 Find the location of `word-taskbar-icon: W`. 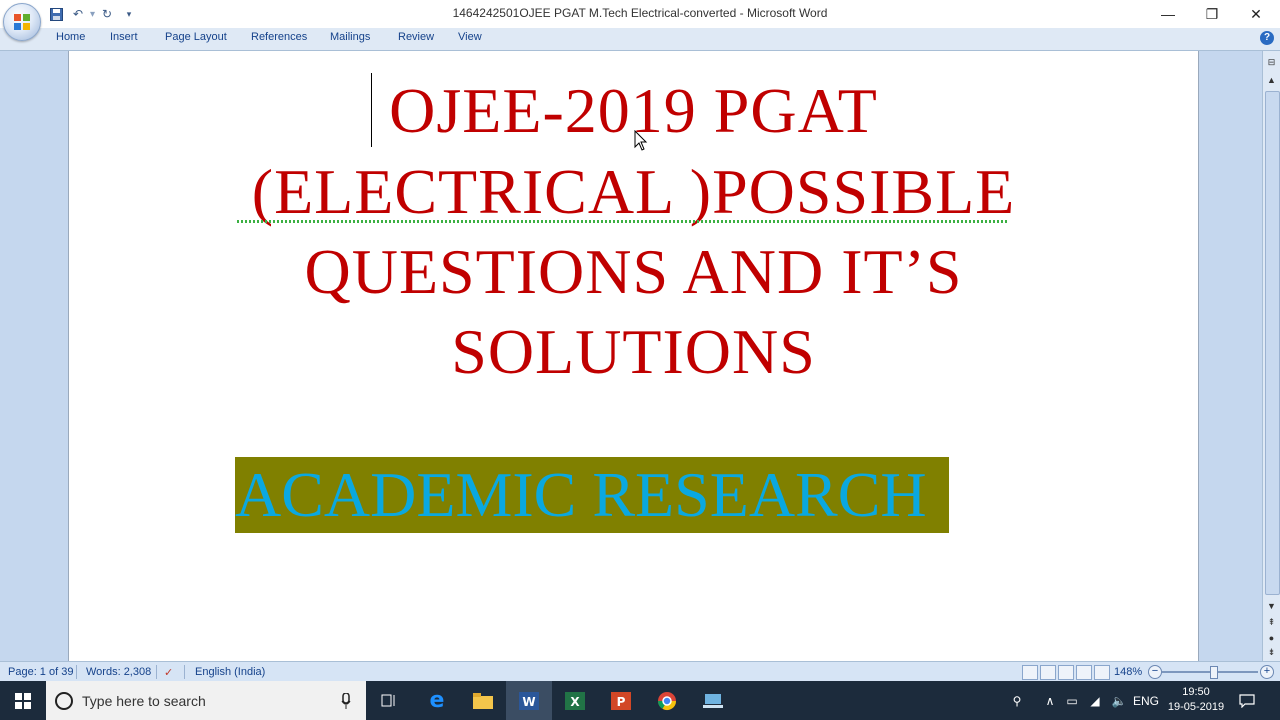

word-taskbar-icon: W is located at coordinates (529, 700).